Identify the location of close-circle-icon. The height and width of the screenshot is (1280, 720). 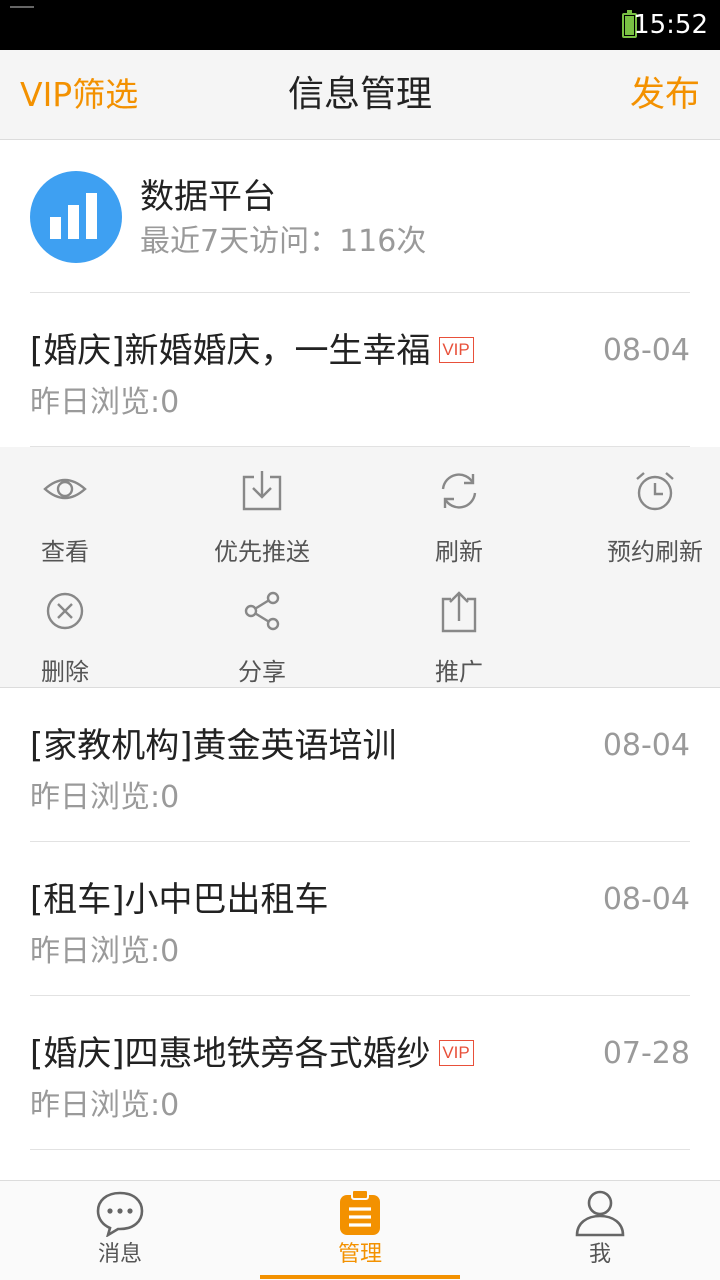
(65, 611).